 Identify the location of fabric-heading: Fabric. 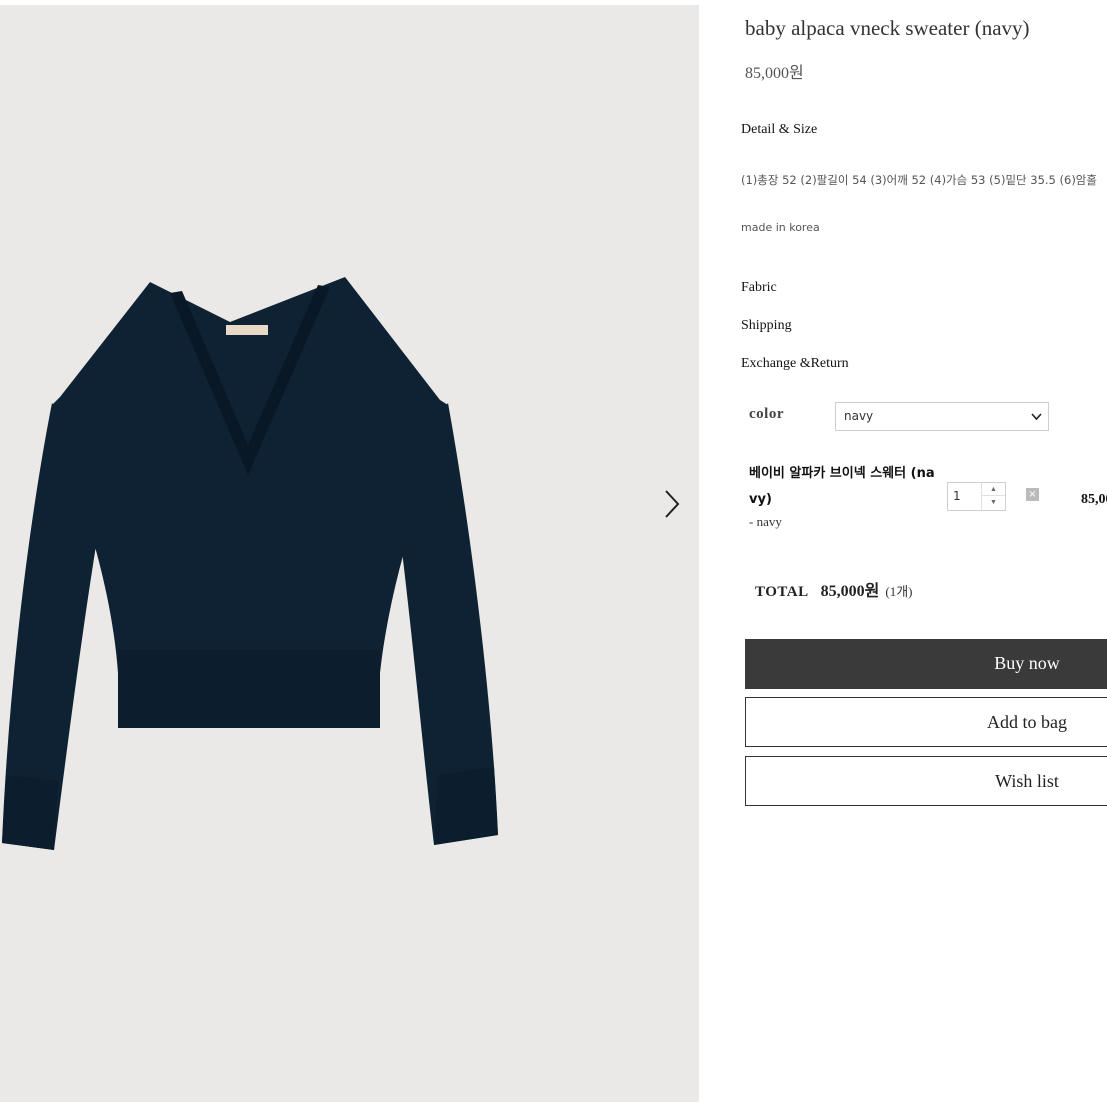
(759, 288).